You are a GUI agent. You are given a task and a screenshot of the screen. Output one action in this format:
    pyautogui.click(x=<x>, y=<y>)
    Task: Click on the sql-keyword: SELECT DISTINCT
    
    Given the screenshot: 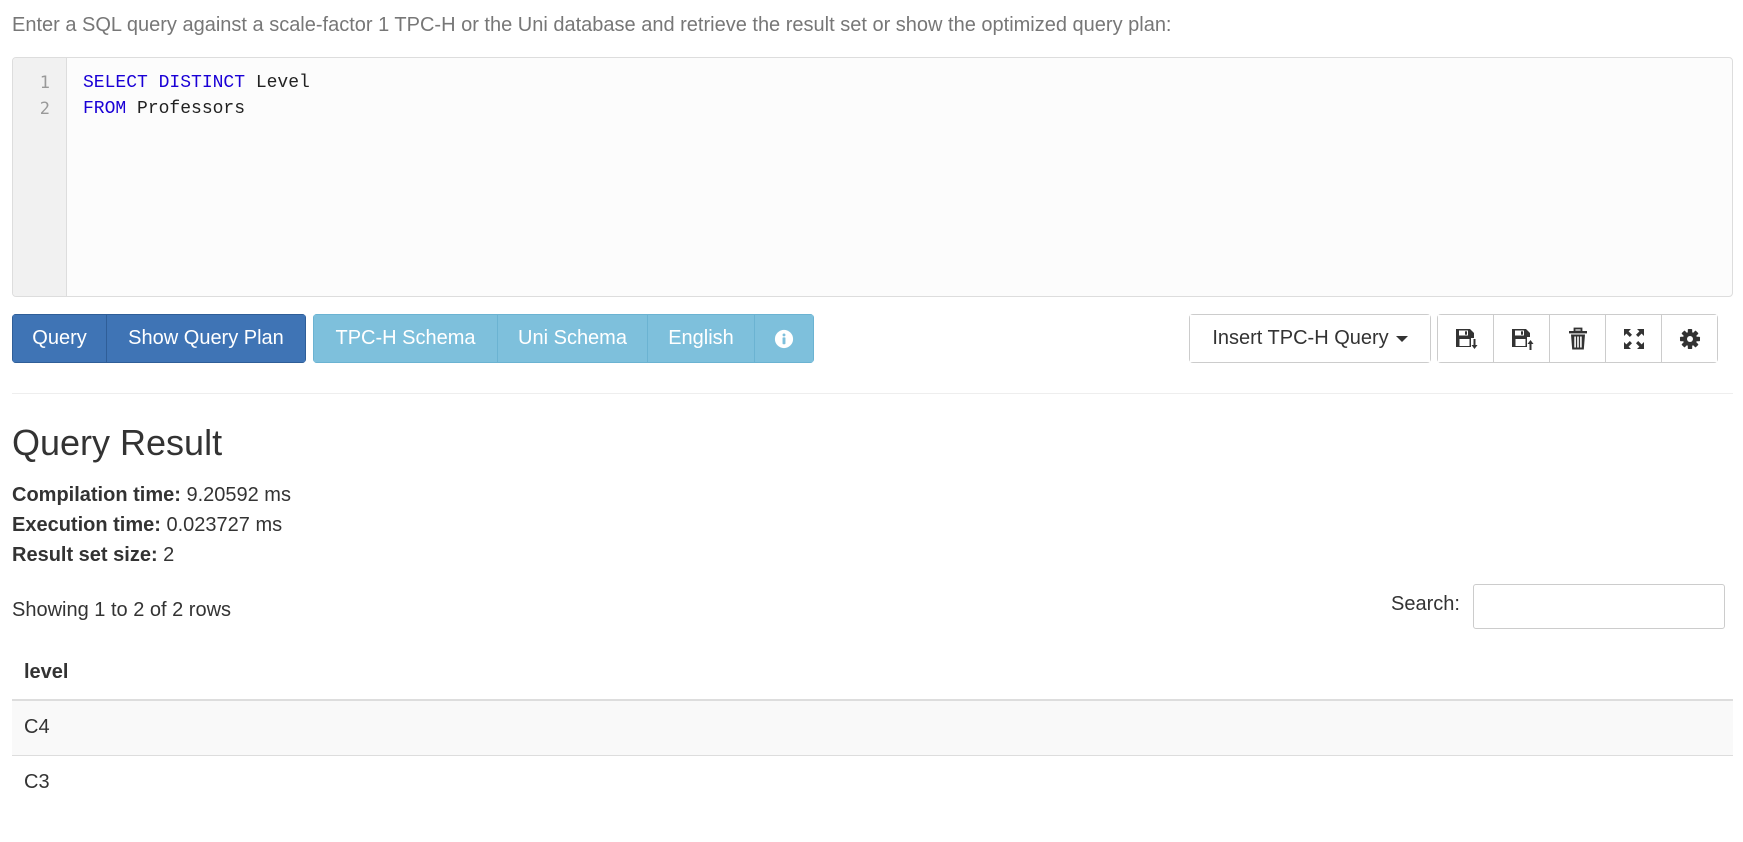 What is the action you would take?
    pyautogui.click(x=164, y=83)
    